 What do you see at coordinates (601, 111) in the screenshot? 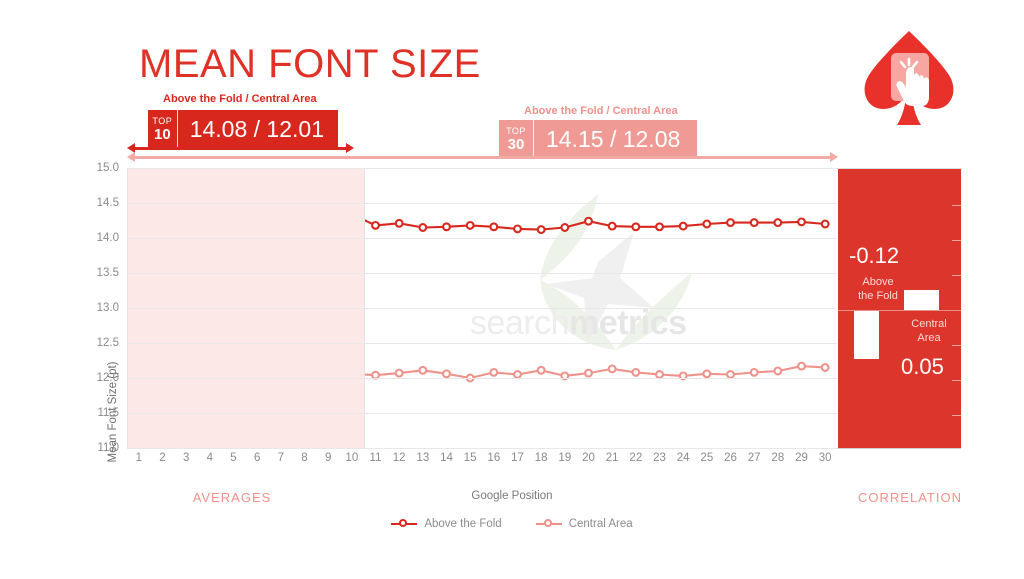
I see `top30-caption: Above the Fold / Central Area` at bounding box center [601, 111].